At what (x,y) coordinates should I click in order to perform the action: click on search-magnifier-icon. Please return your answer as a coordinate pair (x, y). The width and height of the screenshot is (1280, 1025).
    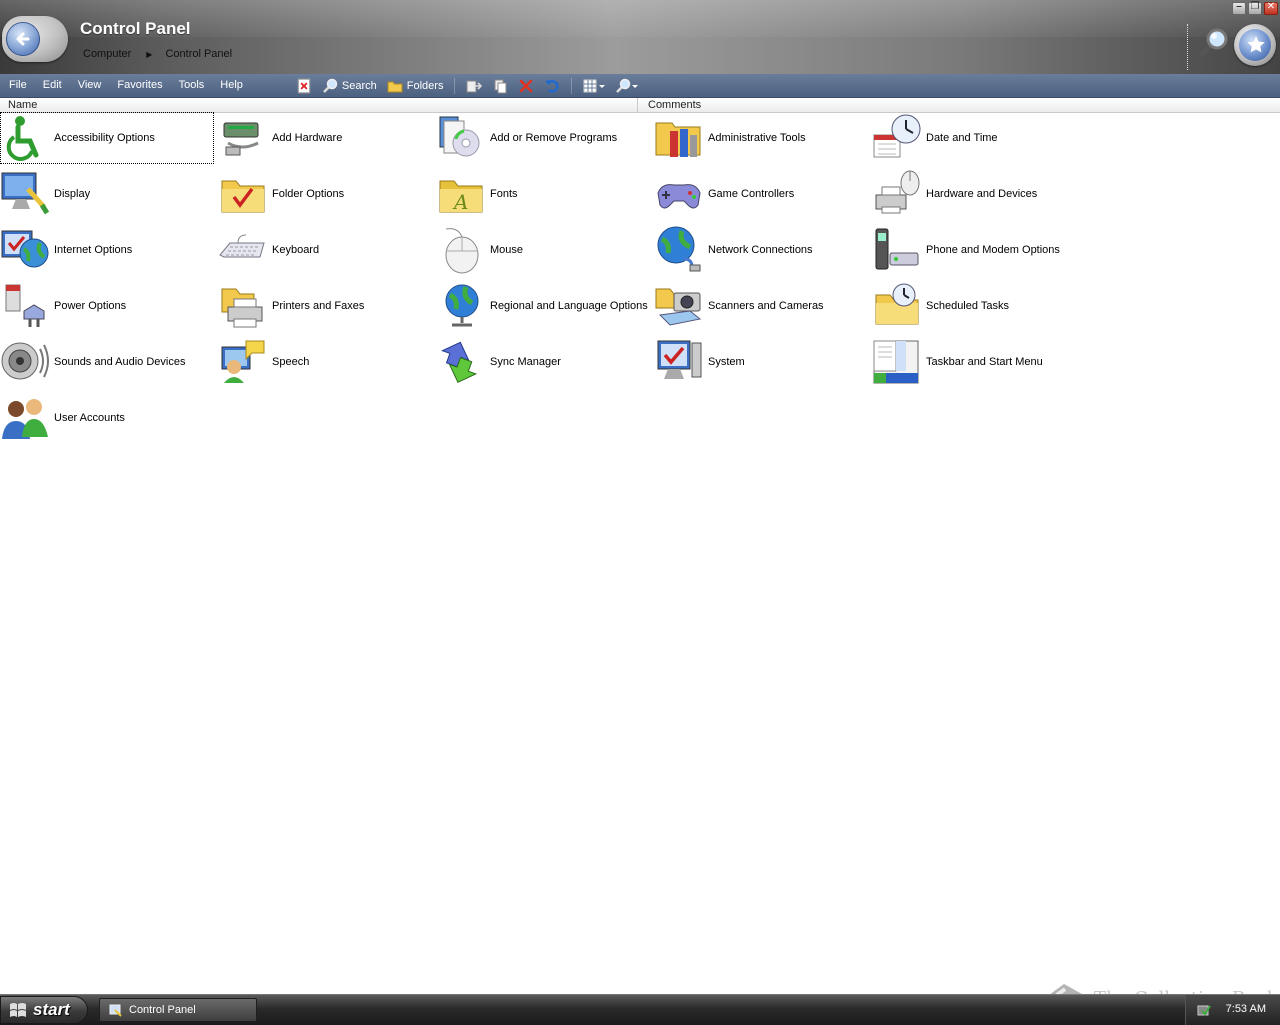
    Looking at the image, I should click on (1213, 44).